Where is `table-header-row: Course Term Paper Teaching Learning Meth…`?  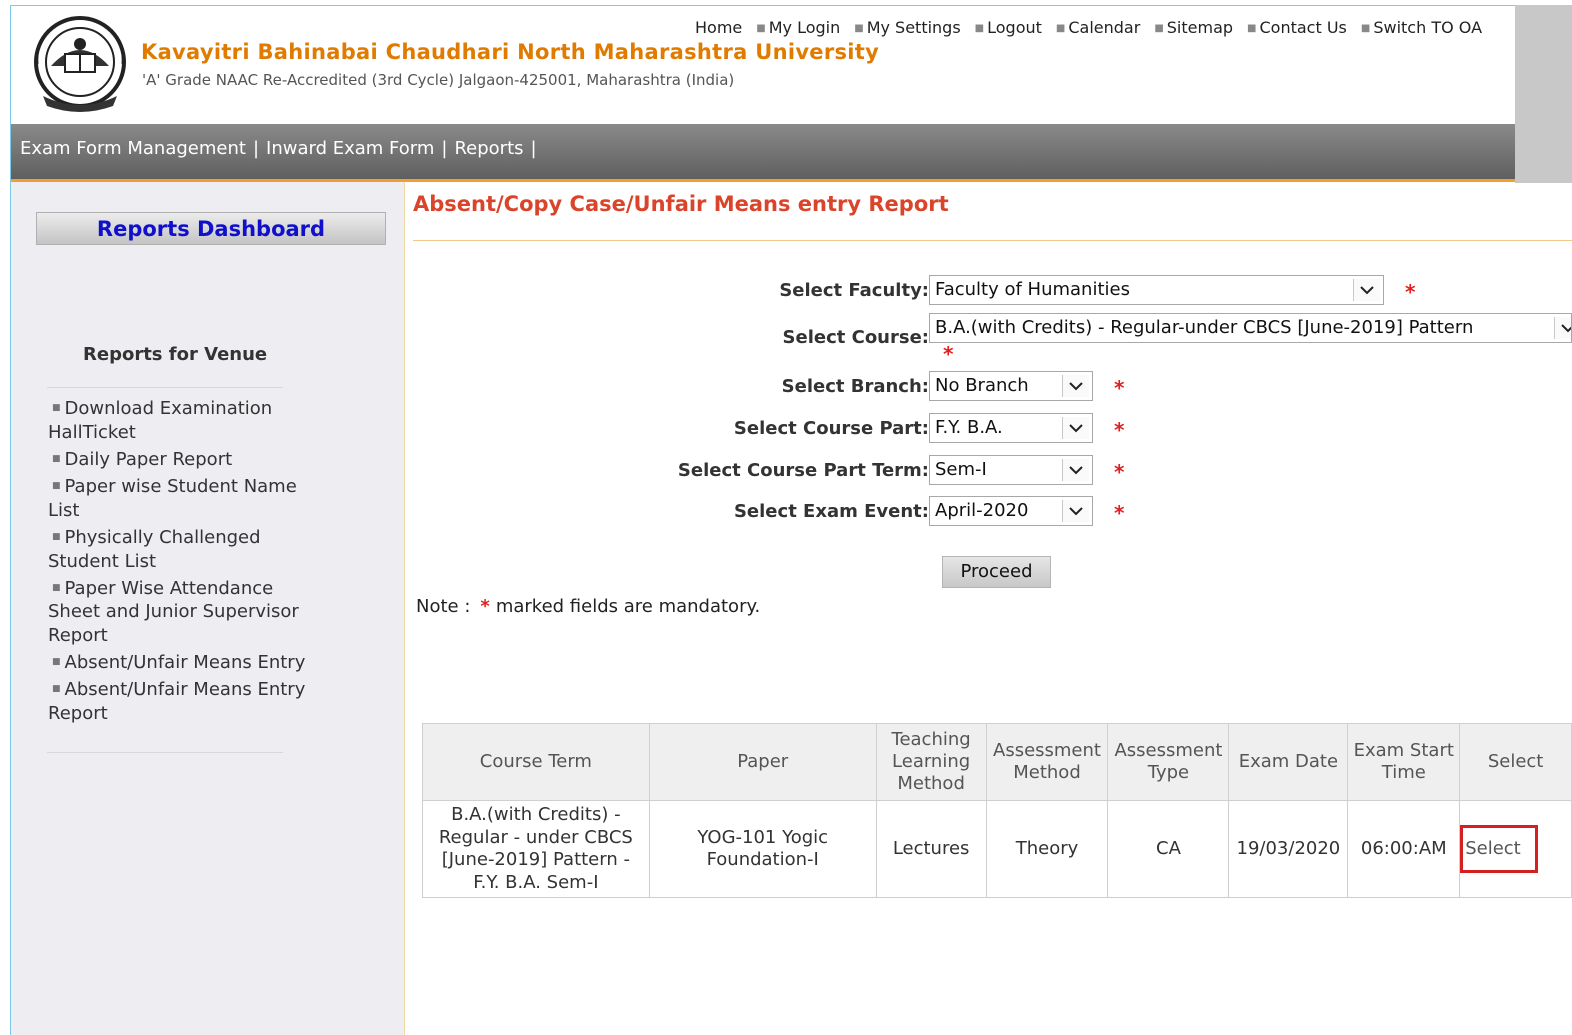
table-header-row: Course Term Paper Teaching Learning Meth… is located at coordinates (997, 762).